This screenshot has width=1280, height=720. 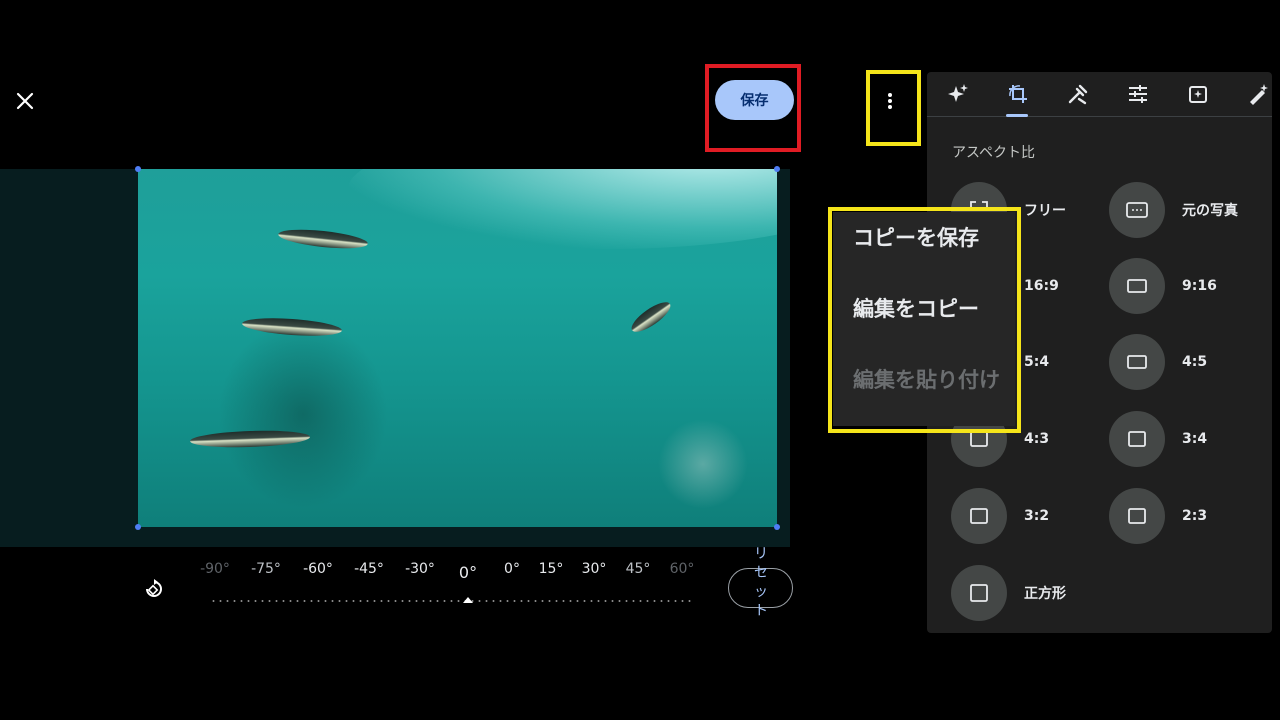 What do you see at coordinates (138, 169) in the screenshot?
I see `crop-handle-top-left` at bounding box center [138, 169].